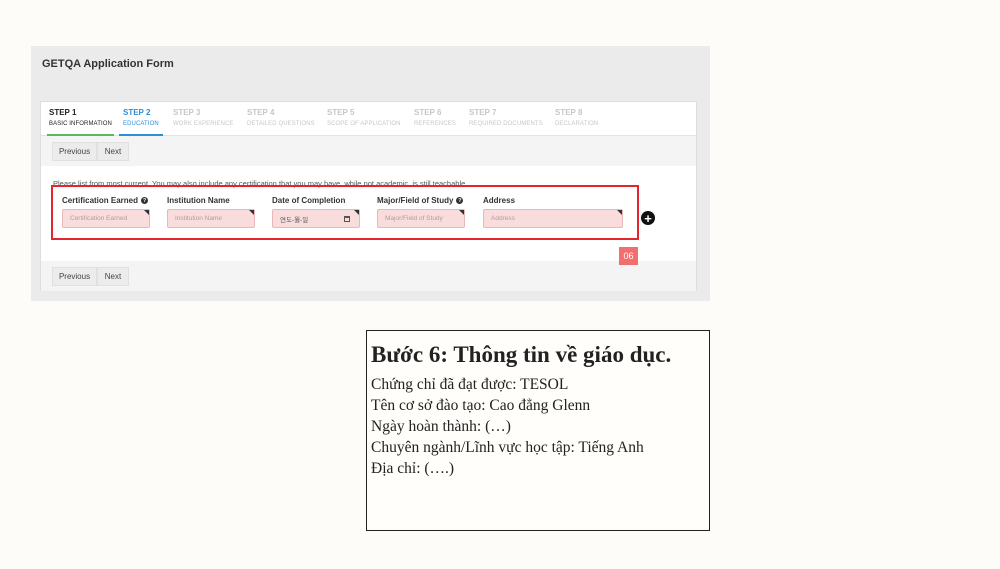 The image size is (1000, 569). I want to click on certification-label: Certification Earned ?, so click(105, 200).